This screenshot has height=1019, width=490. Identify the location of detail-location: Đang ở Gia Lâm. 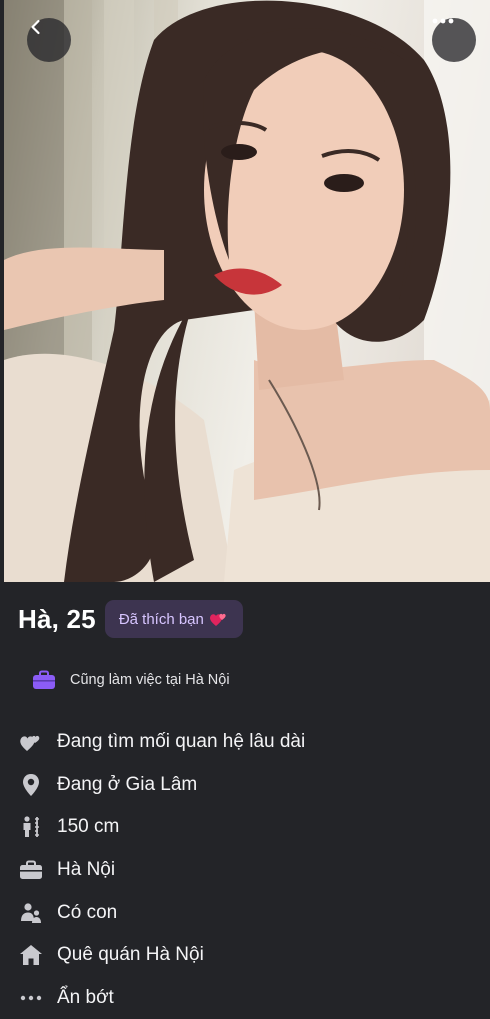
(248, 785).